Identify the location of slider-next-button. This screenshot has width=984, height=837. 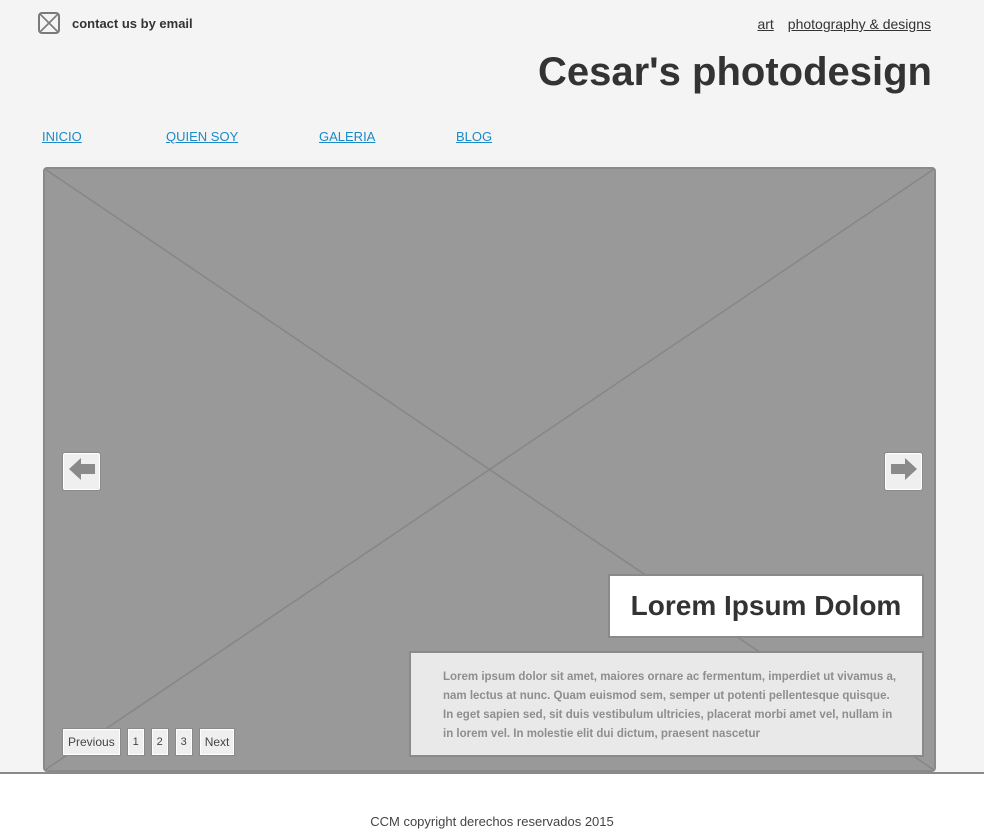
(903, 471).